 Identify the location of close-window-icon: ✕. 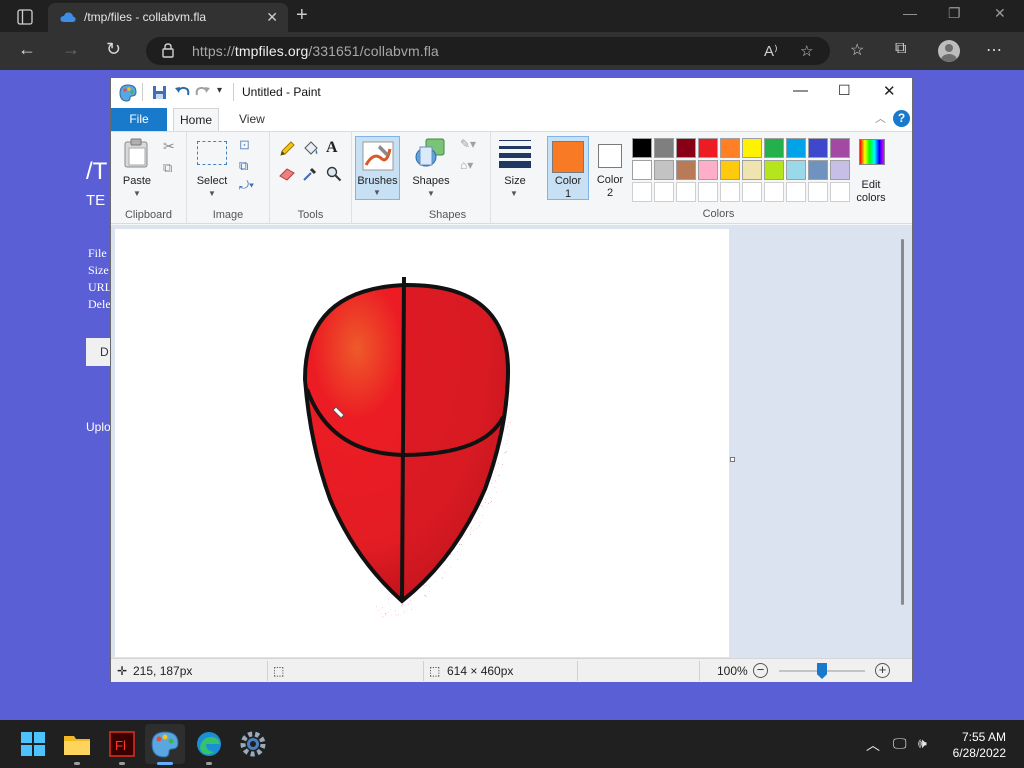
(1000, 13).